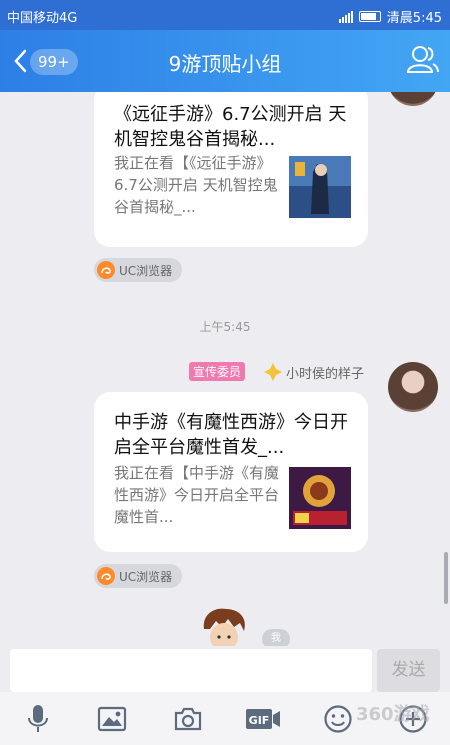  I want to click on cartoon-avatar, so click(224, 626).